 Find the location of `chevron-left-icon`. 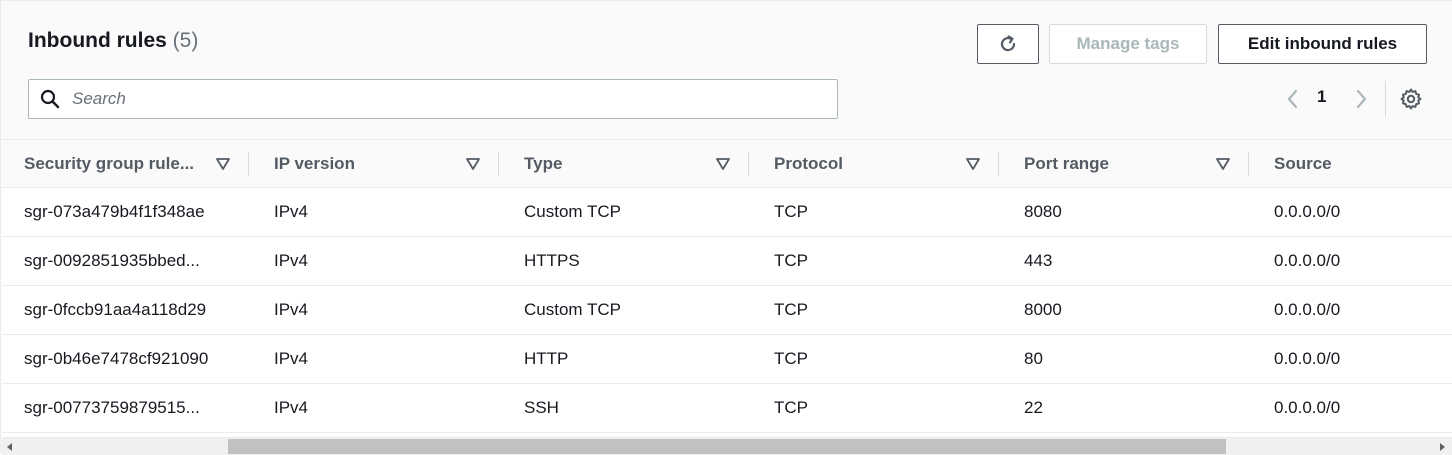

chevron-left-icon is located at coordinates (1293, 99).